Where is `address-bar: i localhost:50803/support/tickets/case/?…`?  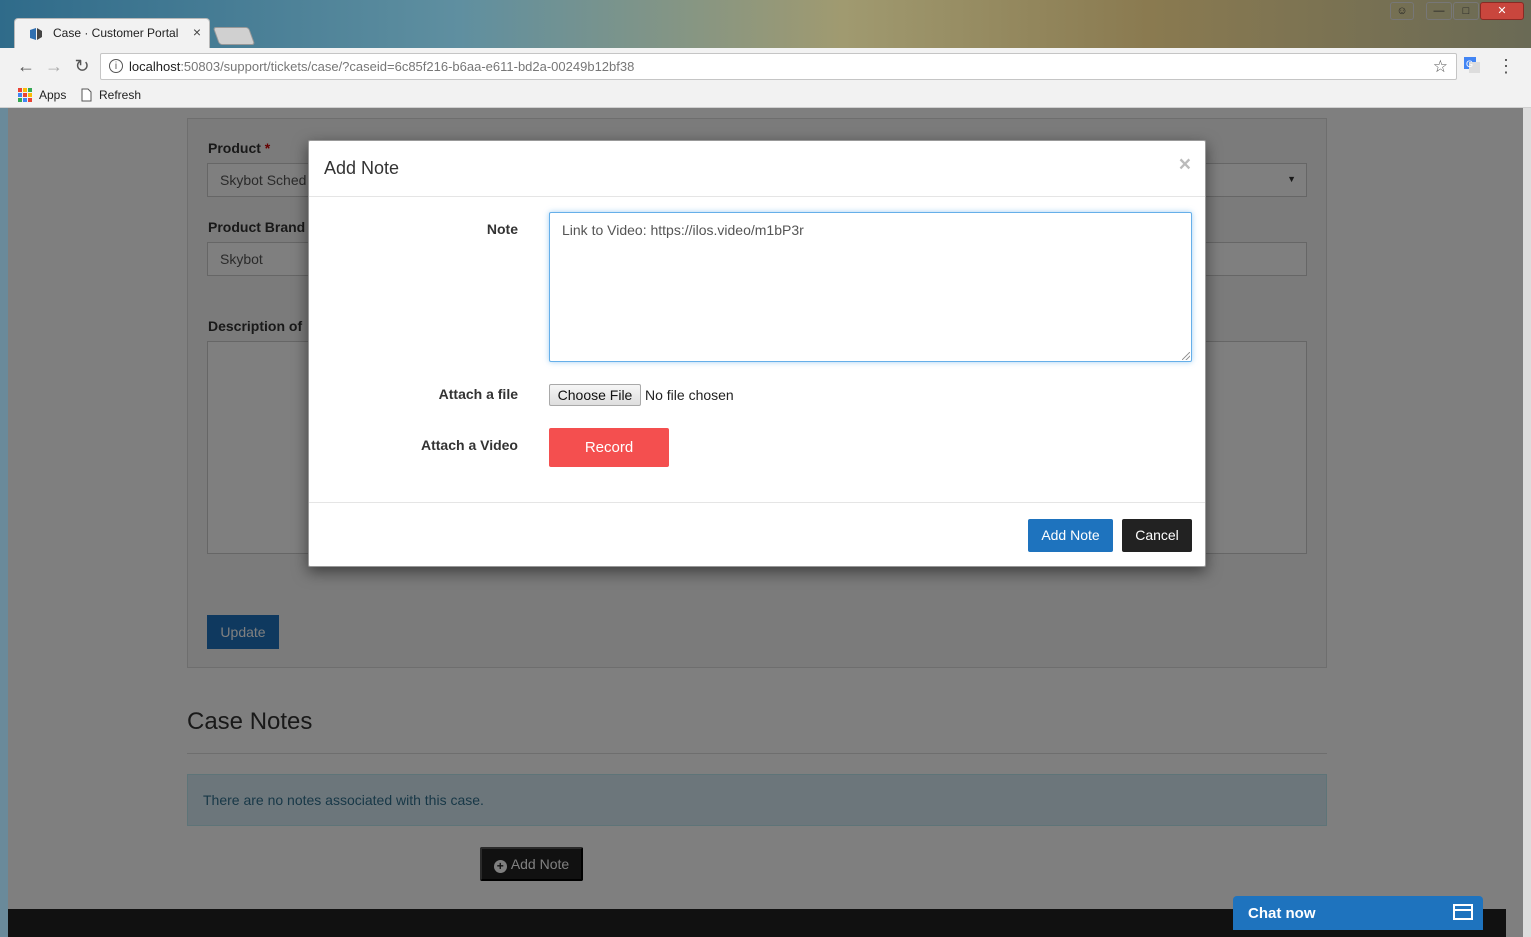
address-bar: i localhost:50803/support/tickets/case/?… is located at coordinates (778, 66).